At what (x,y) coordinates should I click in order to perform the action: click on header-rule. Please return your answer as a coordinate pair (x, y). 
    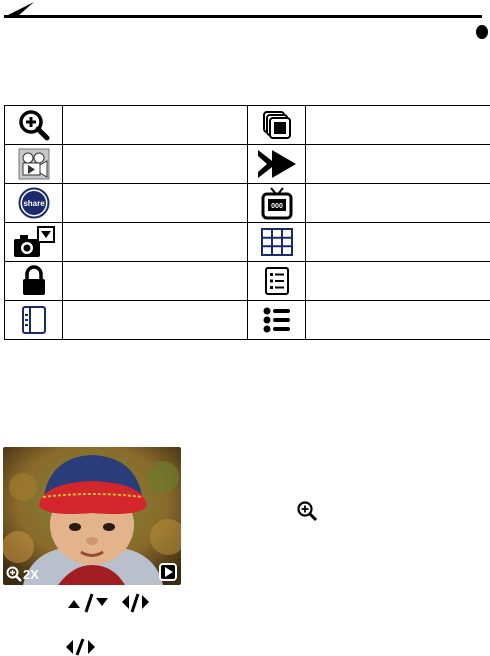
    Looking at the image, I should click on (246, 20).